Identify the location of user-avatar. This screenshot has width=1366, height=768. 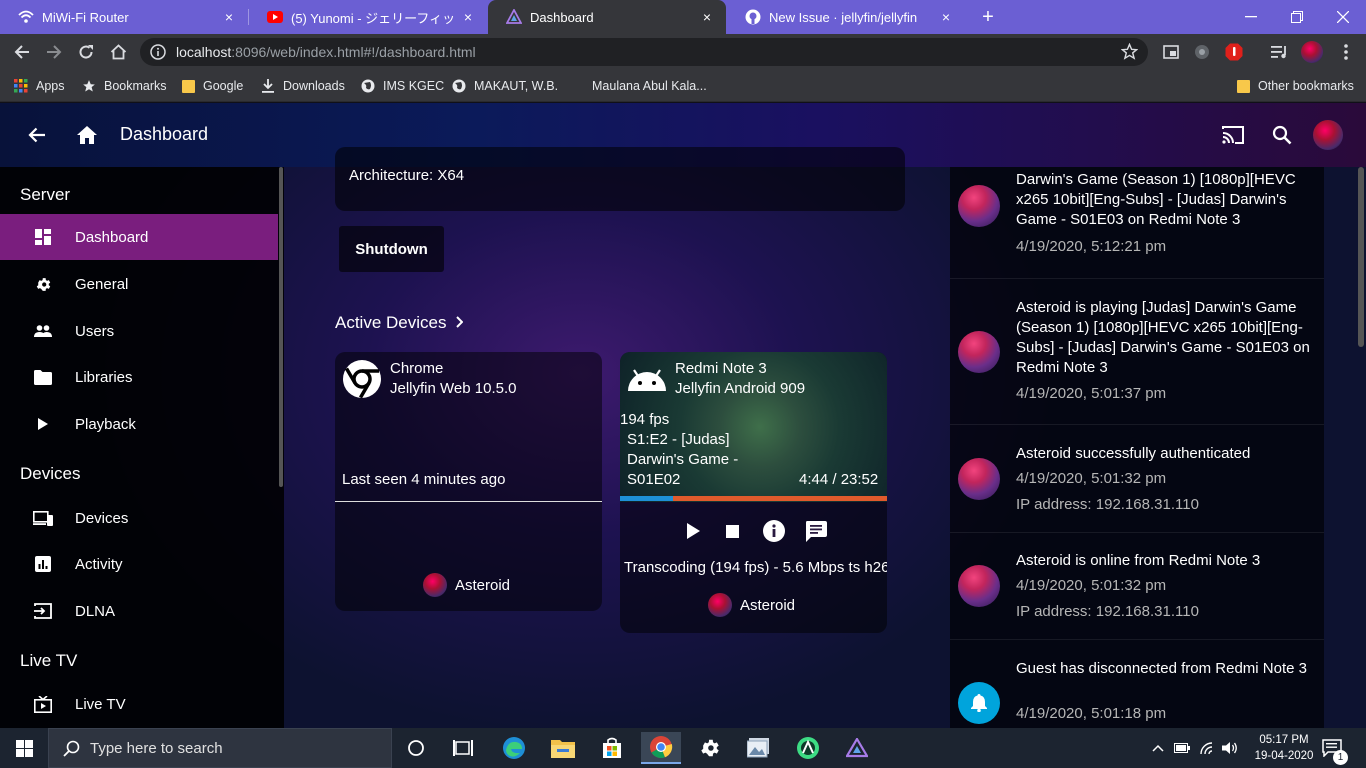
(1328, 135).